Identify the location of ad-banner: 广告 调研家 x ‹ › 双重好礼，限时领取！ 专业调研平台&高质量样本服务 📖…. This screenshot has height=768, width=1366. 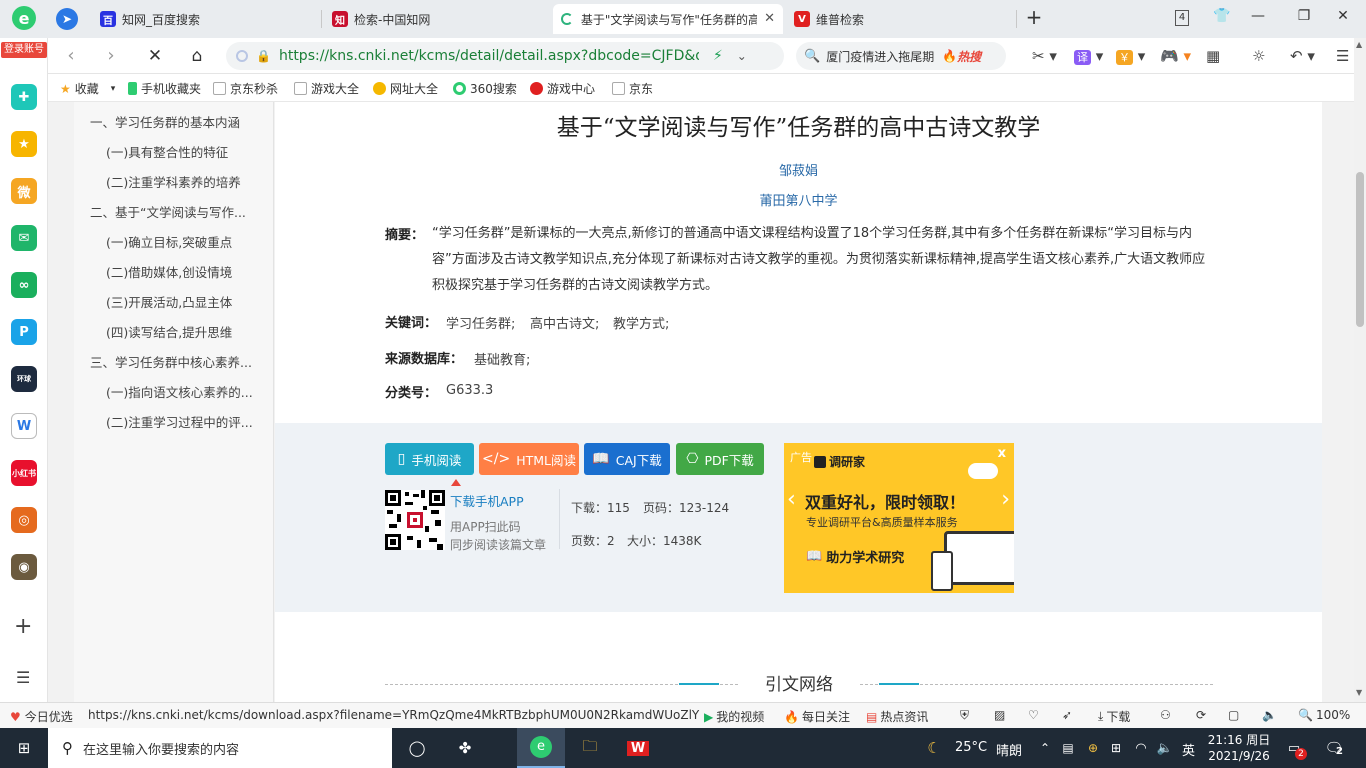
(899, 518).